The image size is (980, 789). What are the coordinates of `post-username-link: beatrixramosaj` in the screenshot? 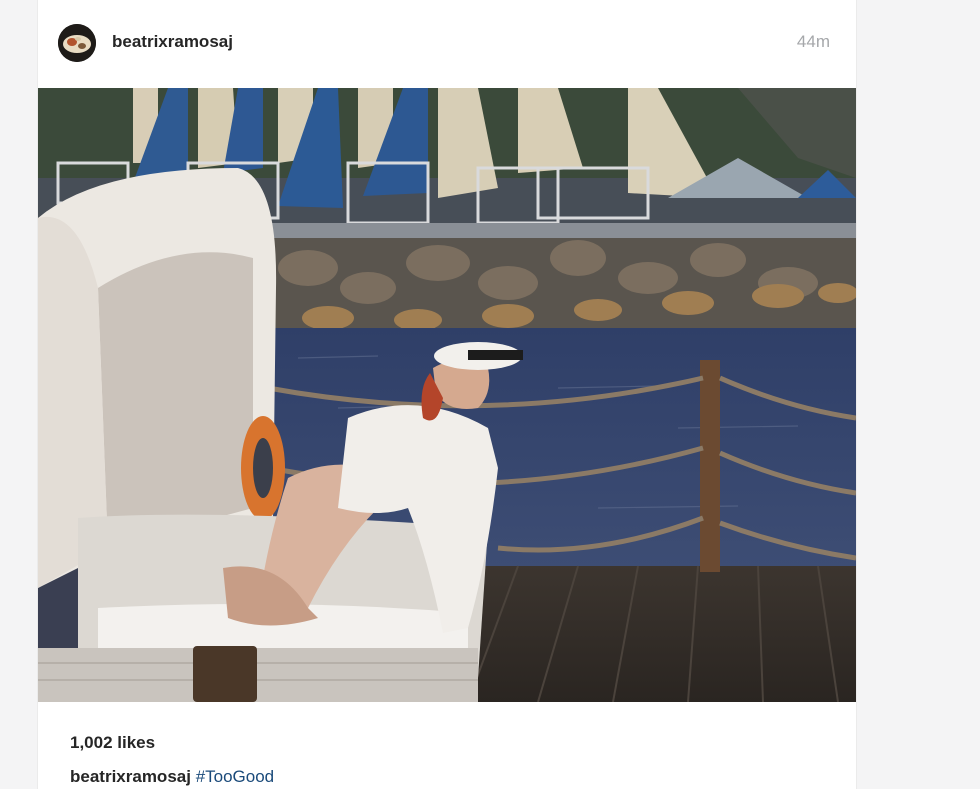 It's located at (172, 42).